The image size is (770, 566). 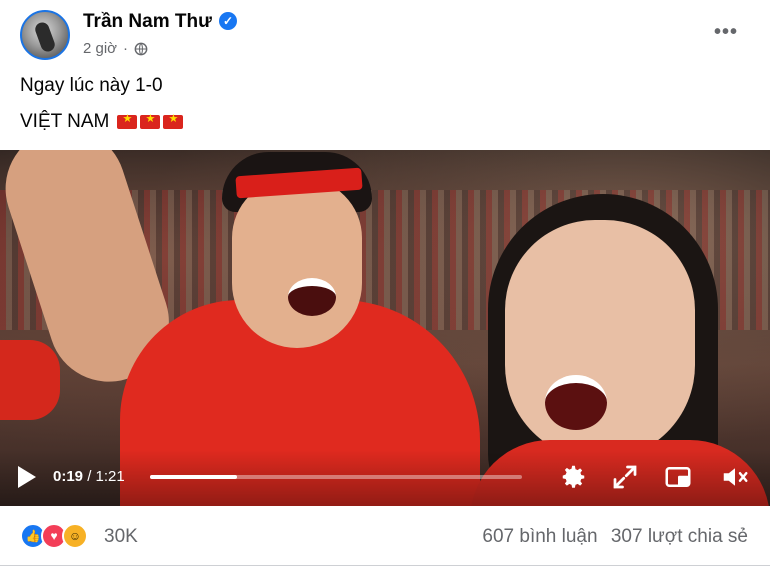 What do you see at coordinates (726, 32) in the screenshot?
I see `more-options-icon: •••` at bounding box center [726, 32].